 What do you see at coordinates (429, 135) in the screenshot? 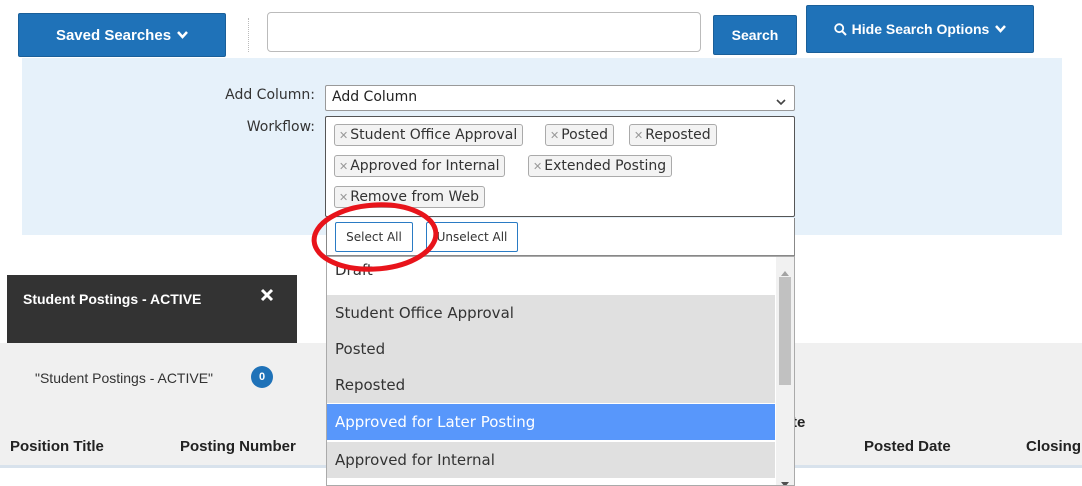
I see `workflow-tag: ✕ Student Office Approval` at bounding box center [429, 135].